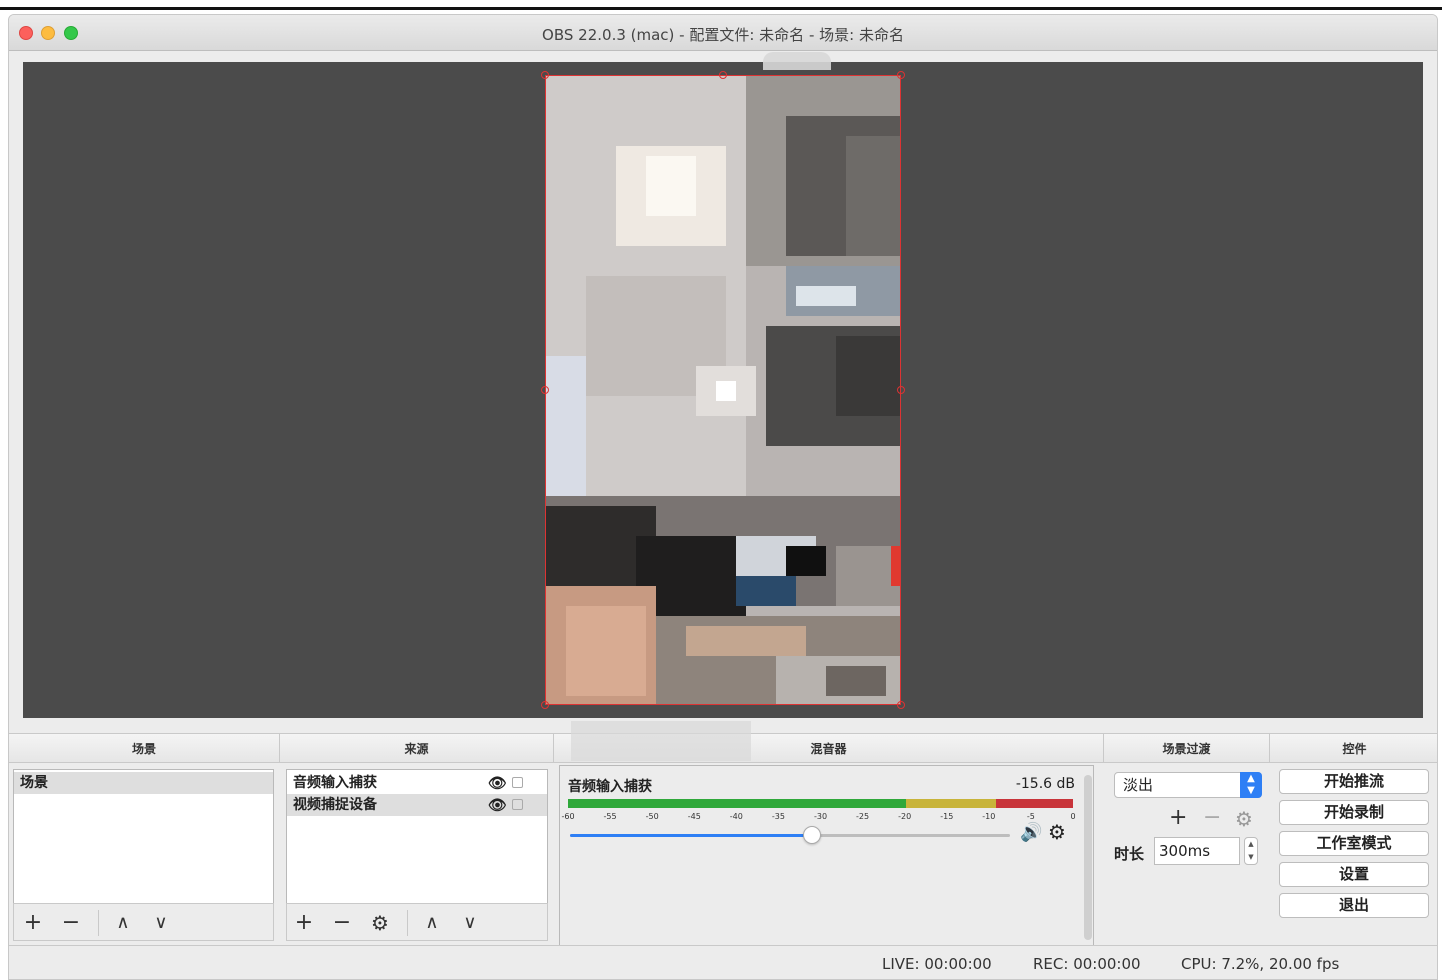 Image resolution: width=1442 pixels, height=980 pixels. Describe the element at coordinates (545, 390) in the screenshot. I see `resize-handle-middle-left` at that location.